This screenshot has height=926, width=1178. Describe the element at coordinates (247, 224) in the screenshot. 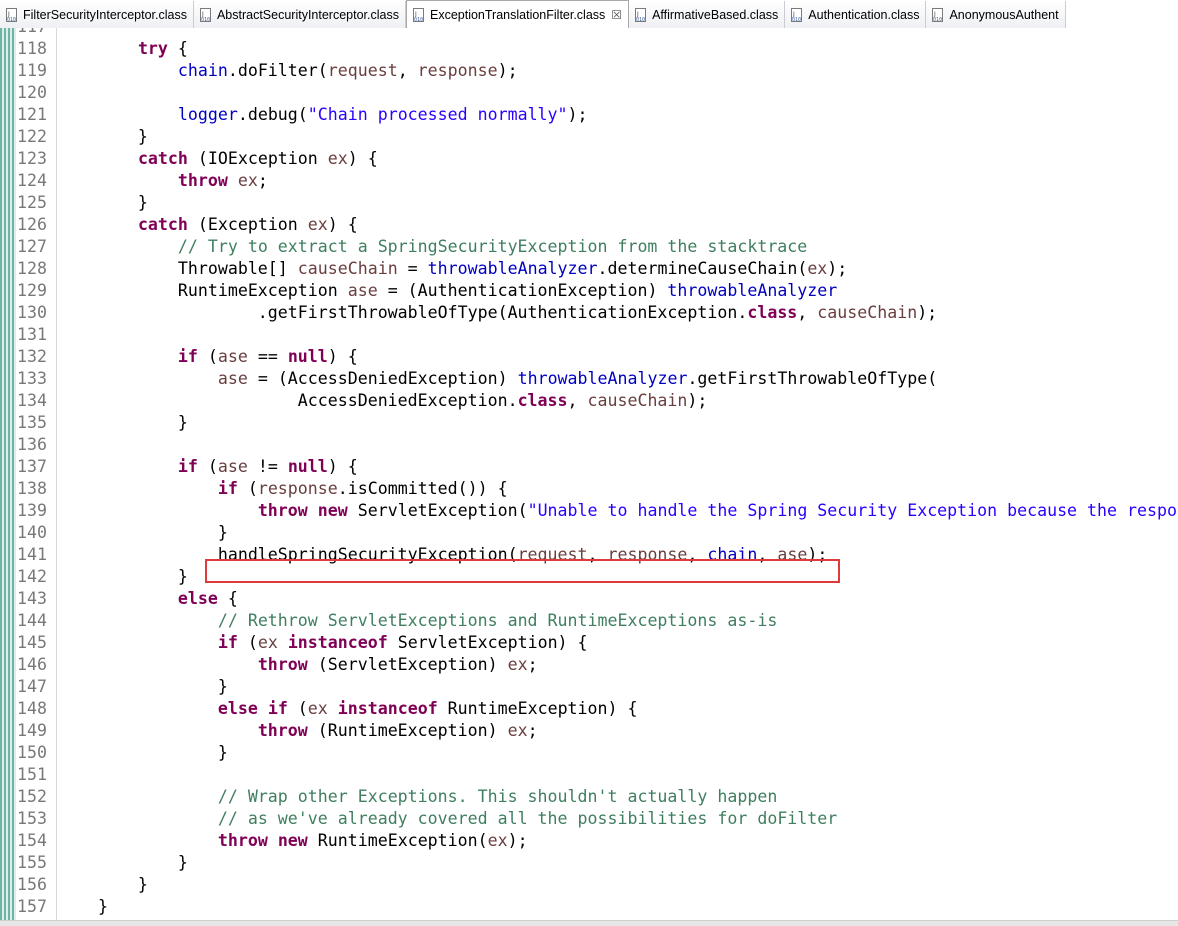

I see `code-text: catch (Exception ex) {` at that location.